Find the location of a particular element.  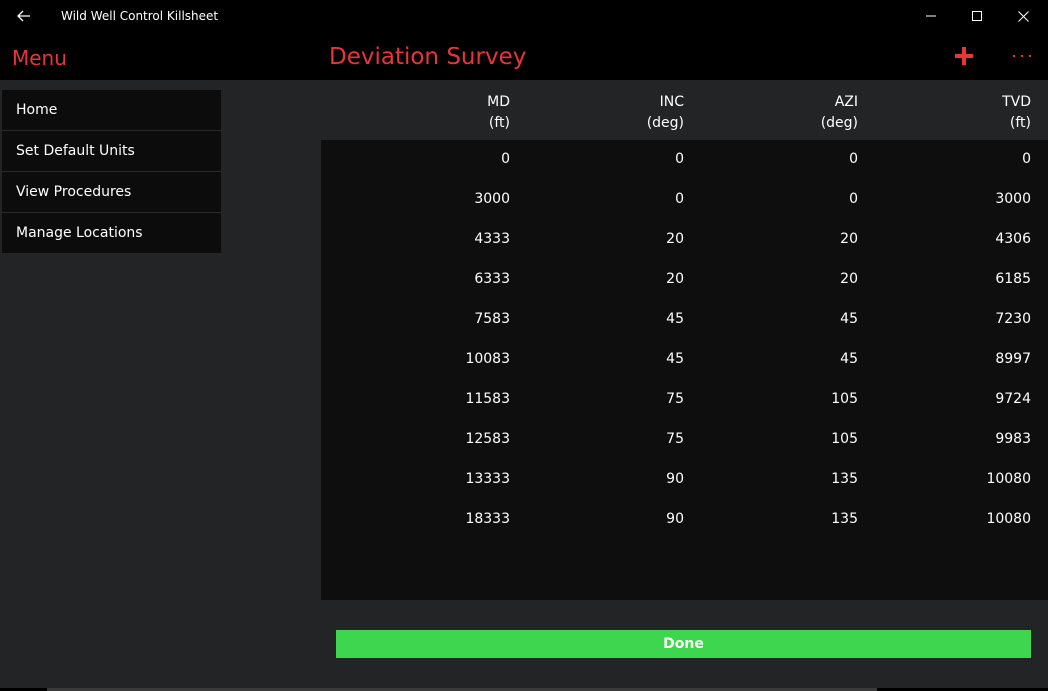

header-bar: Menu Deviation Survey is located at coordinates (524, 56).